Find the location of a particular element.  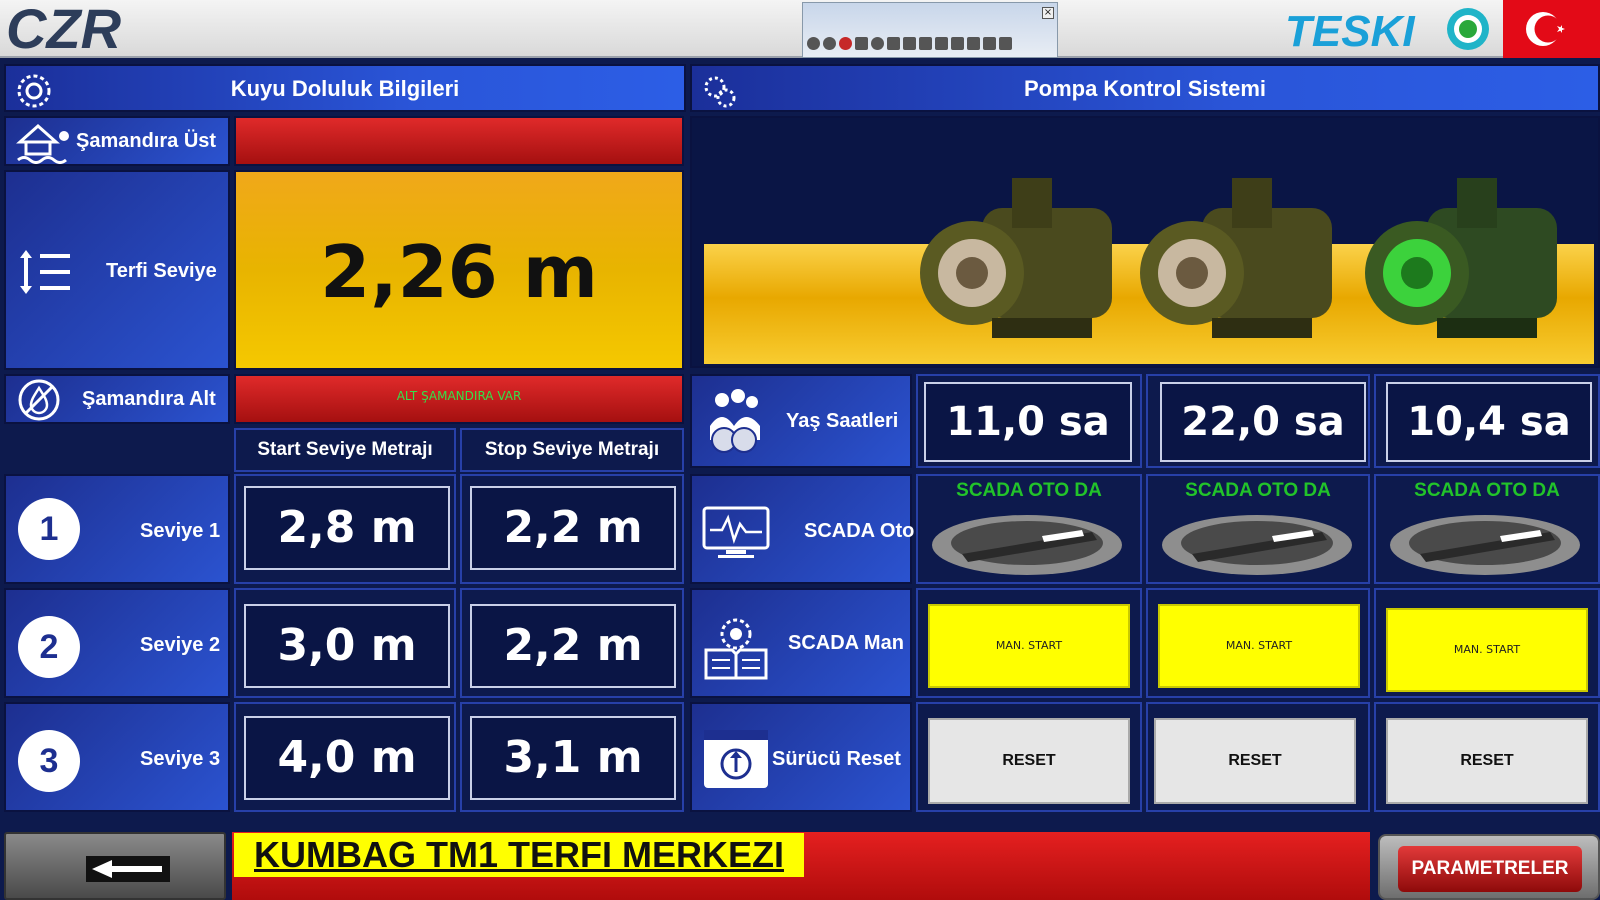

float-bottom-status-bar: ALT ŞAMANDIRA VAR is located at coordinates (459, 399).